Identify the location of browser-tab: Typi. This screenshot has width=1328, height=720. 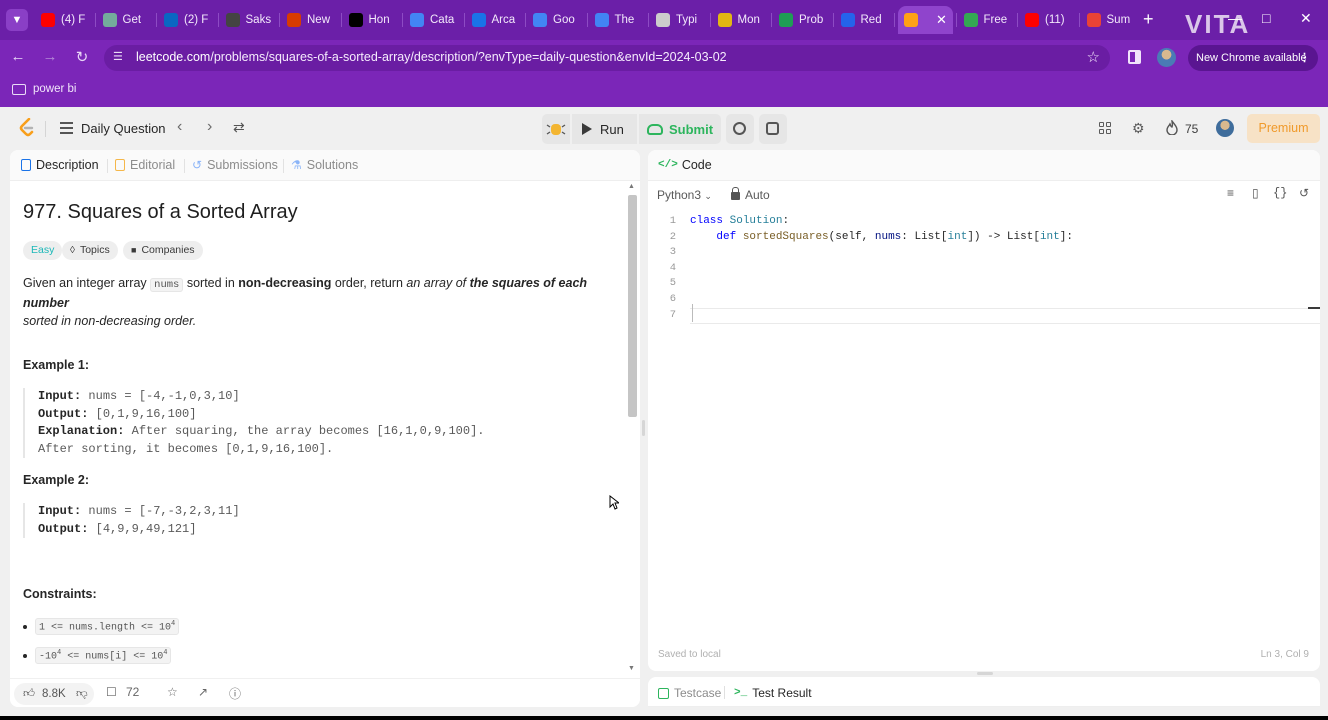
(674, 20).